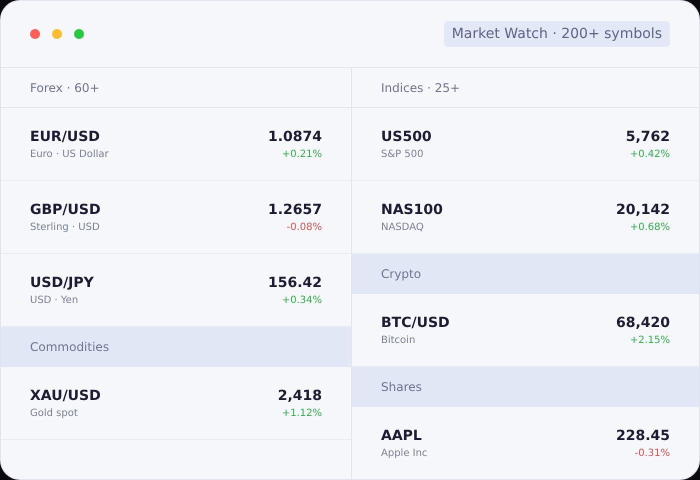  What do you see at coordinates (176, 144) in the screenshot?
I see `quote-row: EUR/USD Euro · US Dollar 1.0874 +0.21%` at bounding box center [176, 144].